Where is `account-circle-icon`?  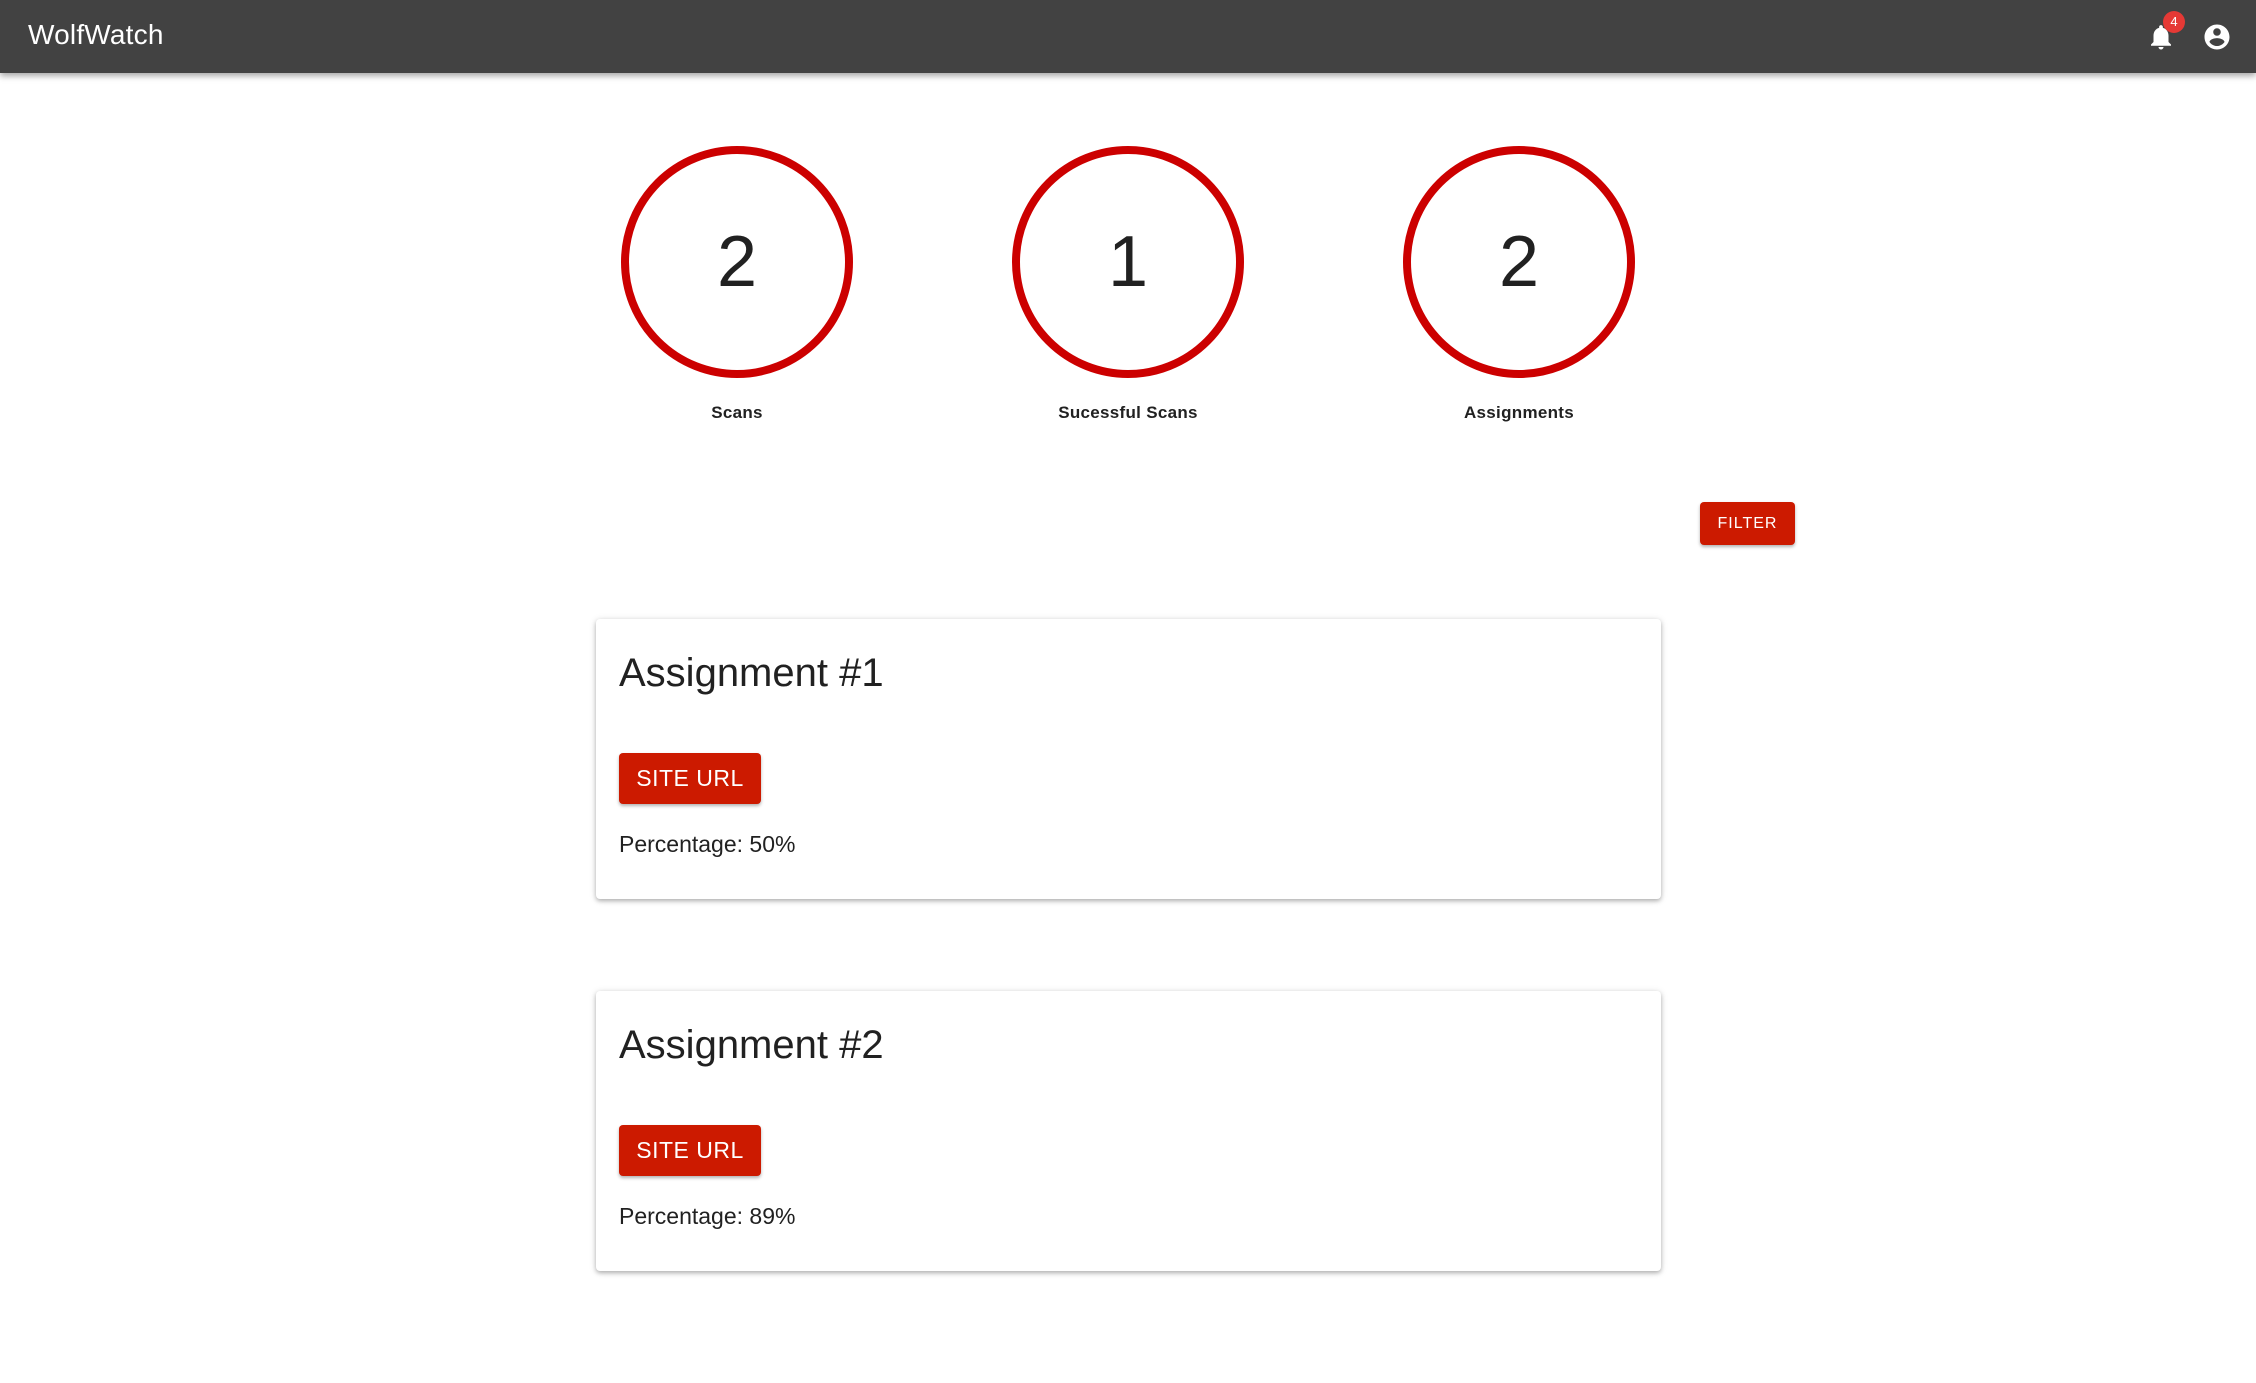
account-circle-icon is located at coordinates (2217, 37).